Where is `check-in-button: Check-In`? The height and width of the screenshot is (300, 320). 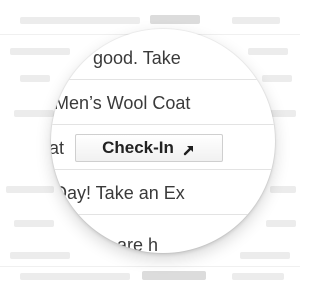 check-in-button: Check-In is located at coordinates (149, 148).